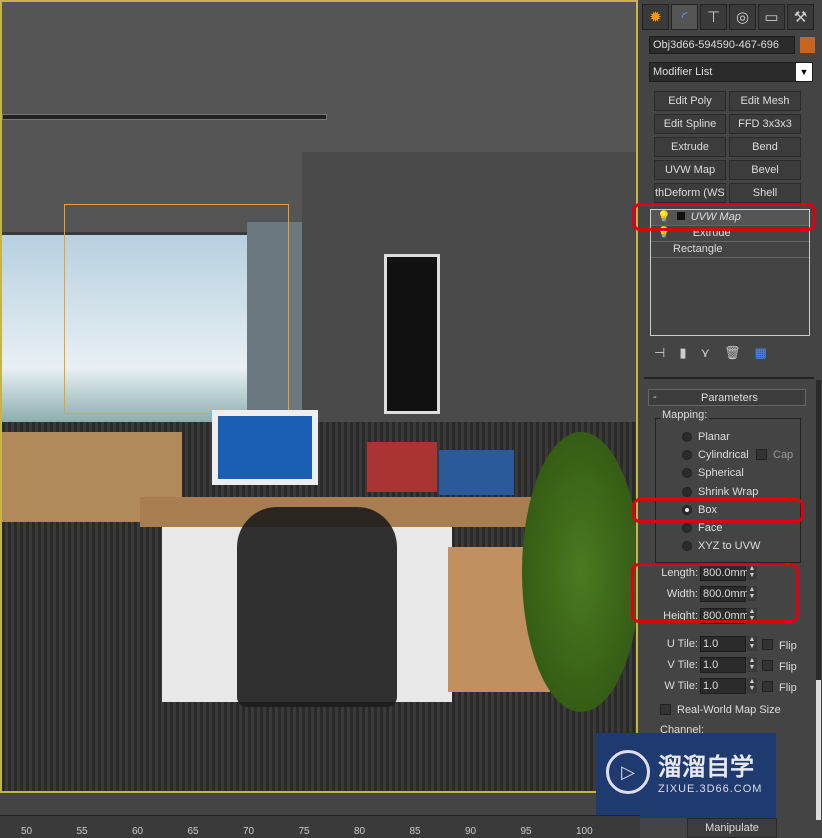 This screenshot has height=838, width=822. I want to click on display-tab: ▭, so click(771, 17).